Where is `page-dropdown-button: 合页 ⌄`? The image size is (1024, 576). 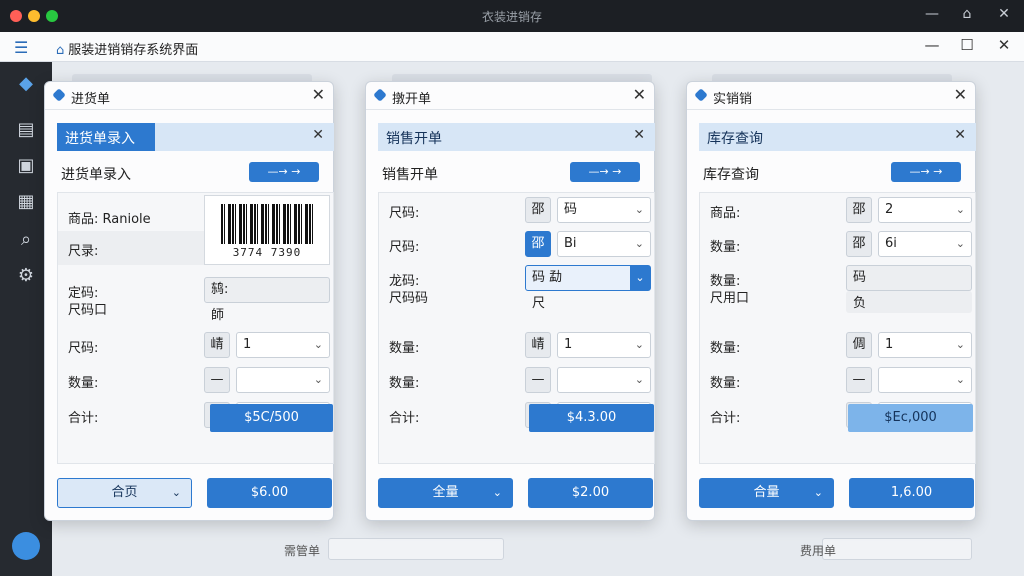 page-dropdown-button: 合页 ⌄ is located at coordinates (124, 493).